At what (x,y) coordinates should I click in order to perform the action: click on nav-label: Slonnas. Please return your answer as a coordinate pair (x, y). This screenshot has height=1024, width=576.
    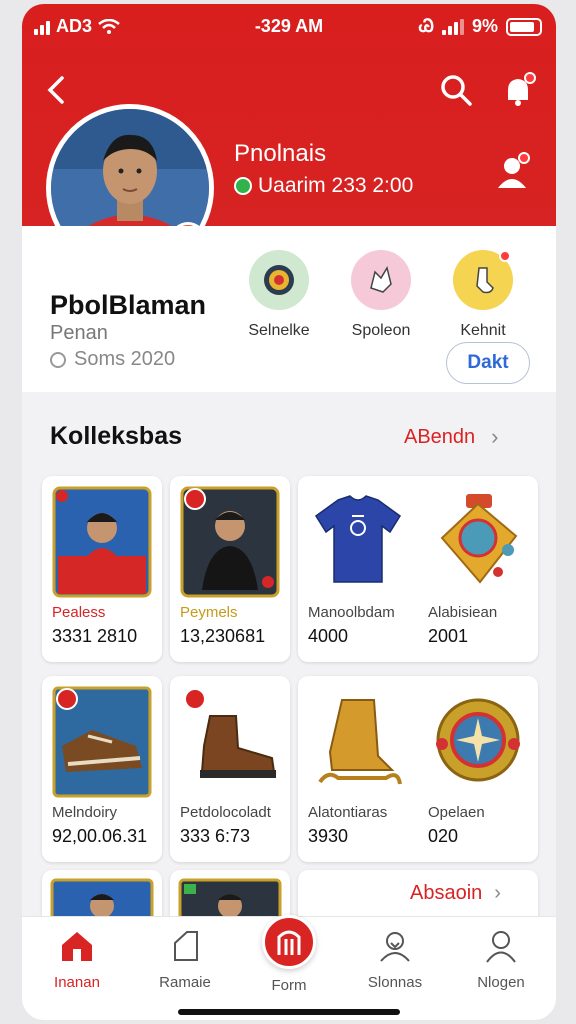
    Looking at the image, I should click on (395, 982).